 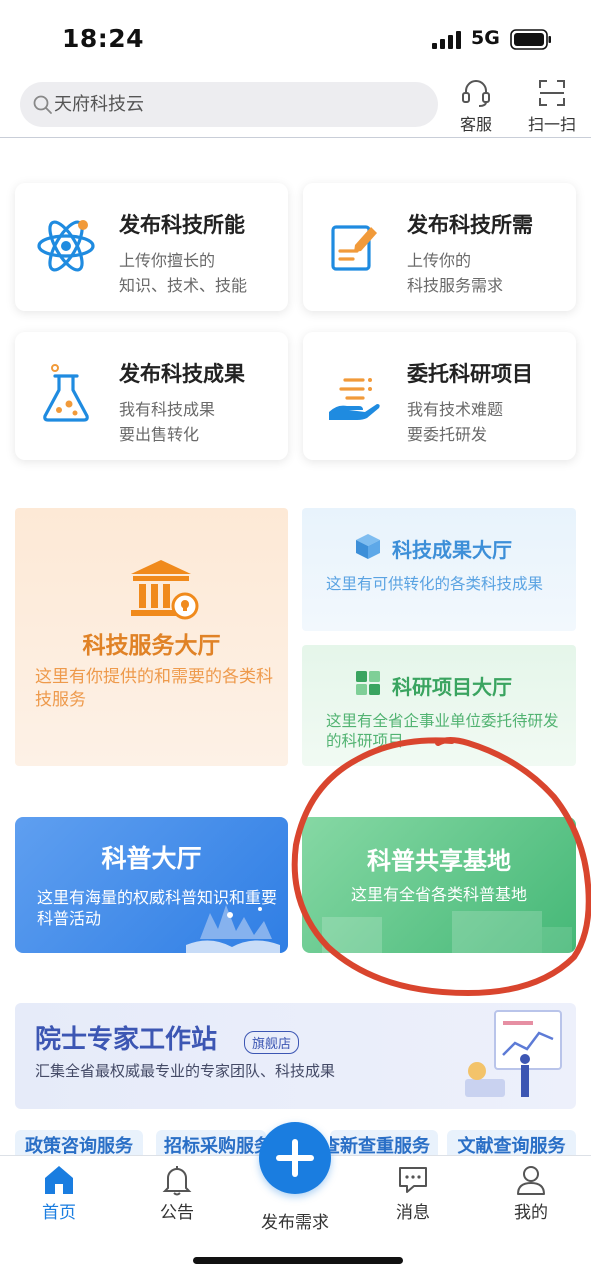 What do you see at coordinates (439, 396) in the screenshot?
I see `entrust-project-card: 委托科研项目 我有技术难题 要委托研发` at bounding box center [439, 396].